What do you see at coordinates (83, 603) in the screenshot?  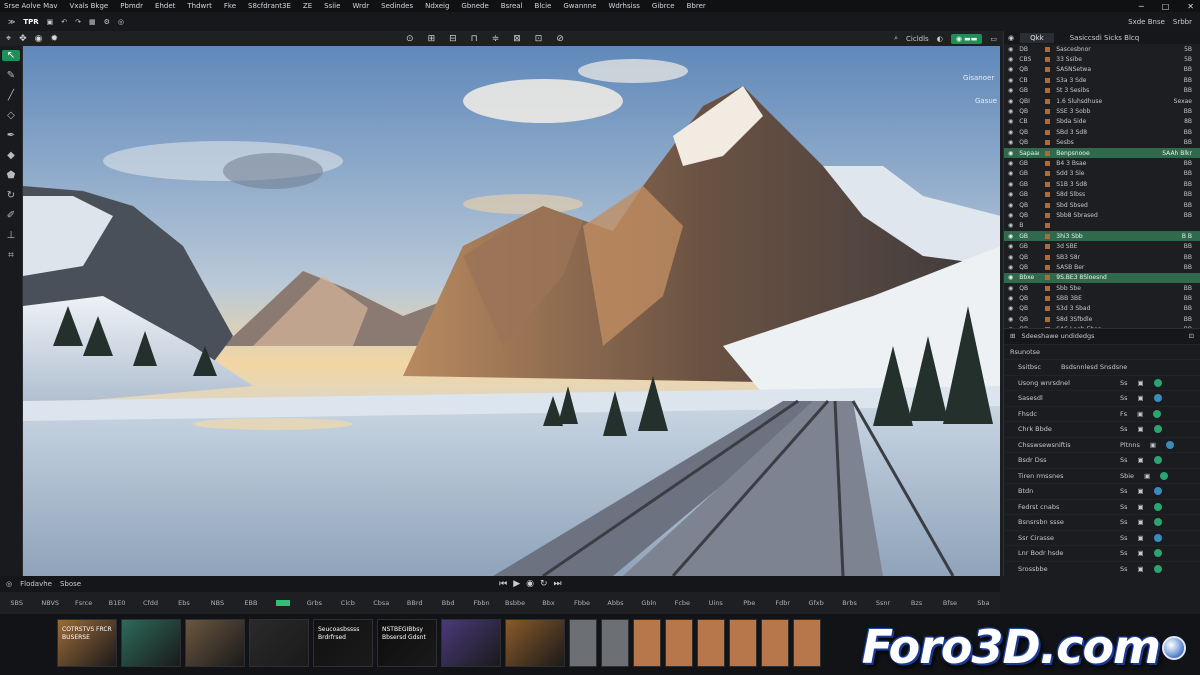 I see `timeline-marker: Fsrce` at bounding box center [83, 603].